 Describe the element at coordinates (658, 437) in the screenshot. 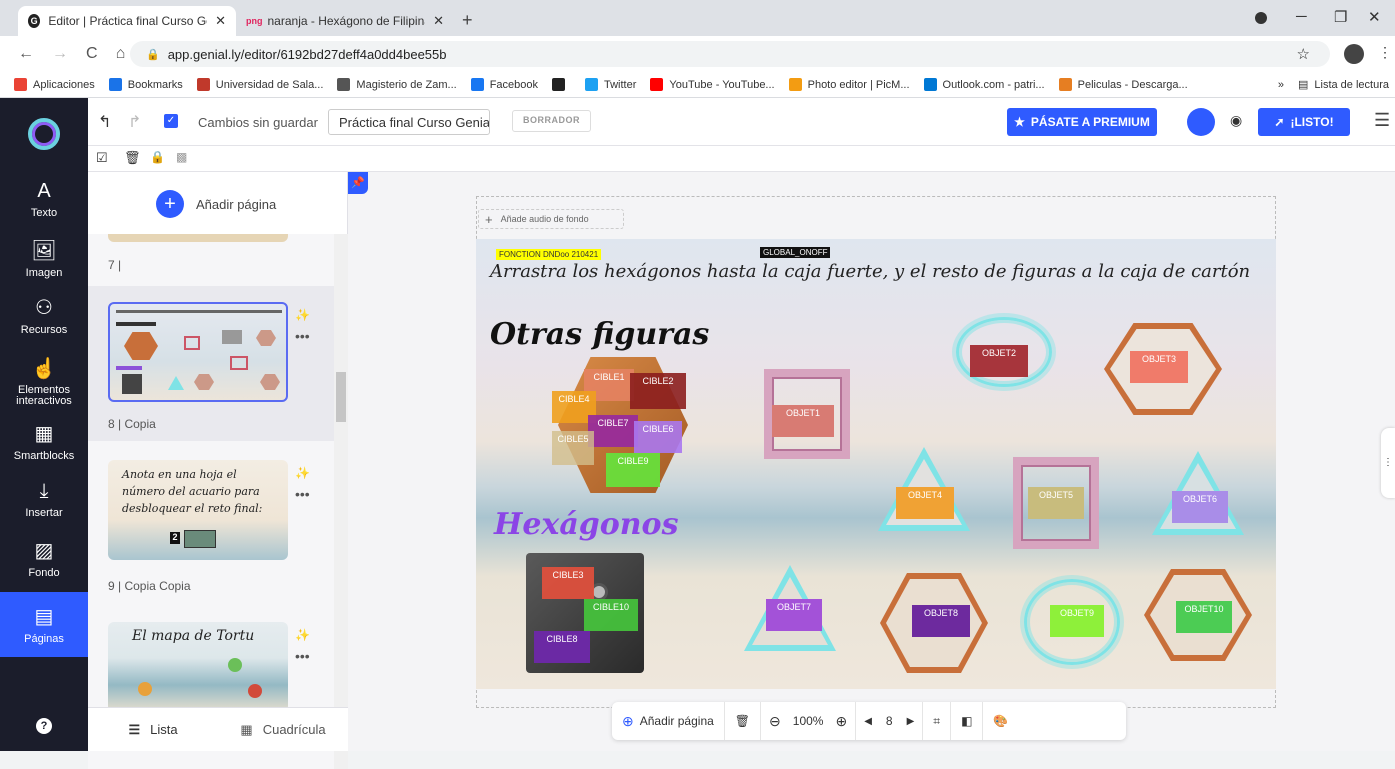

I see `cible-6: CIBLE6` at that location.